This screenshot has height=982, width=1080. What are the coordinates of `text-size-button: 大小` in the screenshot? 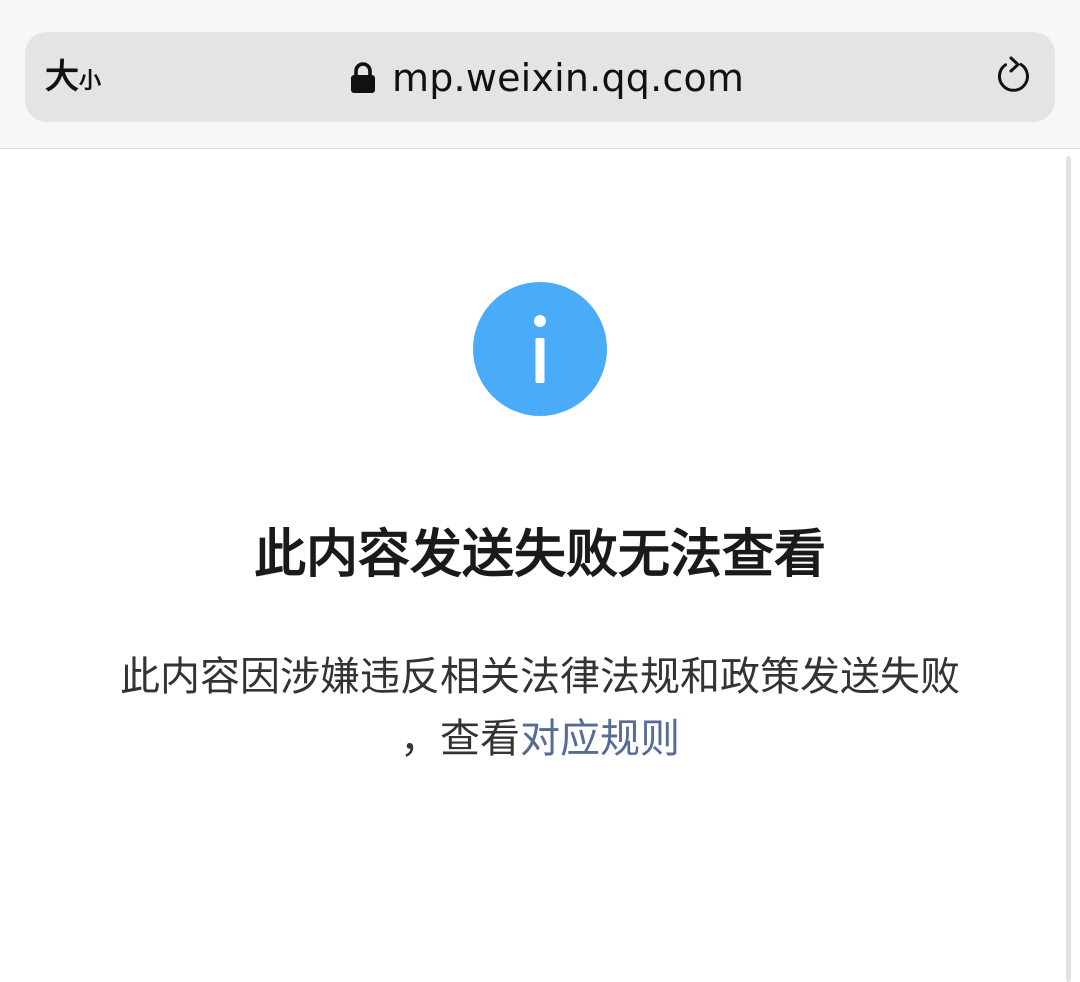 It's located at (73, 79).